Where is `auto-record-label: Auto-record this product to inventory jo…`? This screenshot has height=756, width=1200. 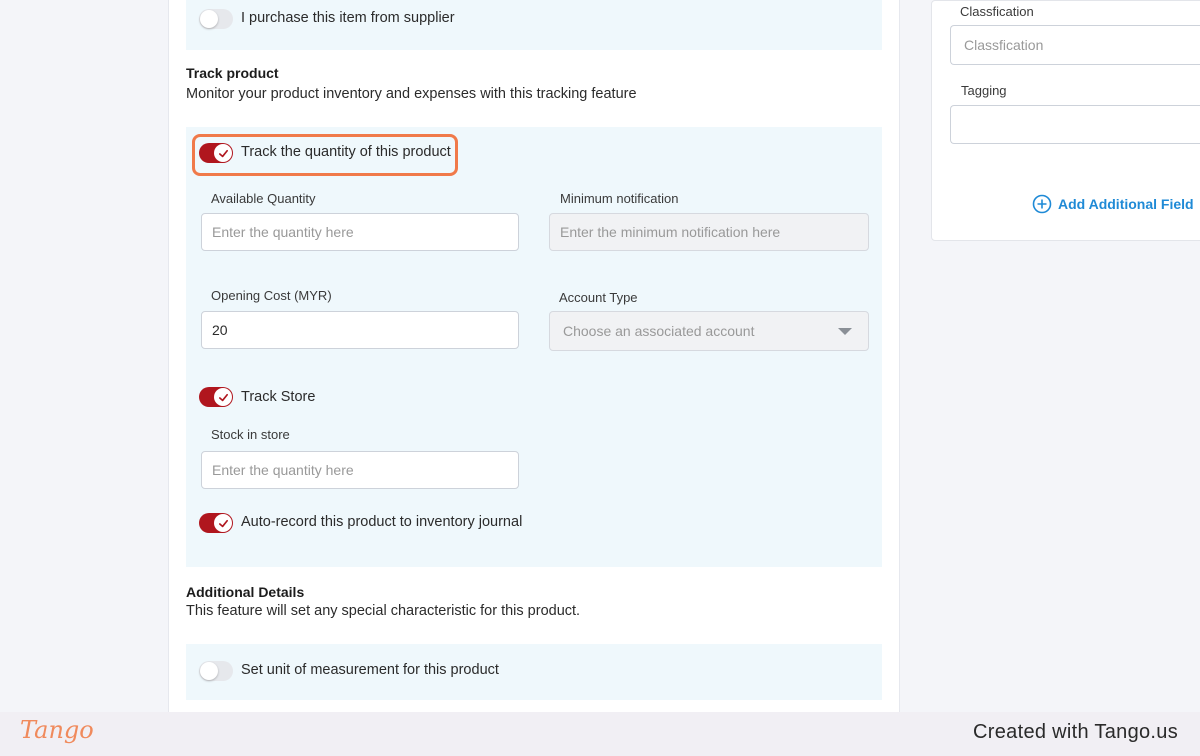 auto-record-label: Auto-record this product to inventory jo… is located at coordinates (382, 522).